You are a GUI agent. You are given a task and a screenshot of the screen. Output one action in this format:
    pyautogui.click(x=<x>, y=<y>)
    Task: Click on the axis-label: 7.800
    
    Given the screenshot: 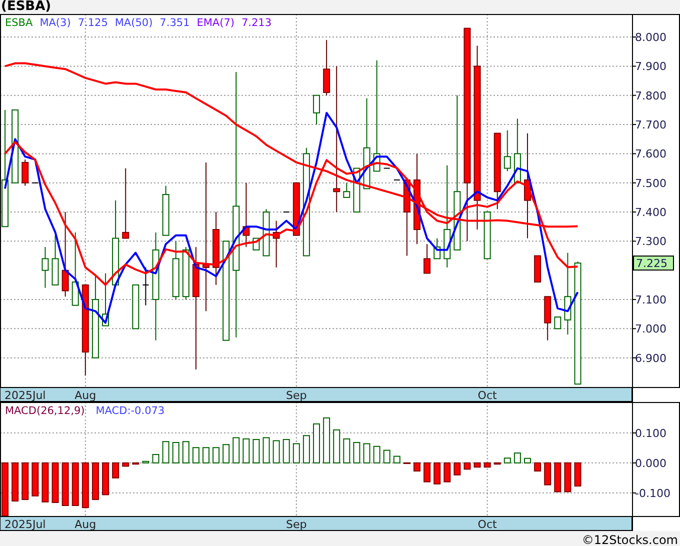 What is the action you would take?
    pyautogui.click(x=650, y=95)
    